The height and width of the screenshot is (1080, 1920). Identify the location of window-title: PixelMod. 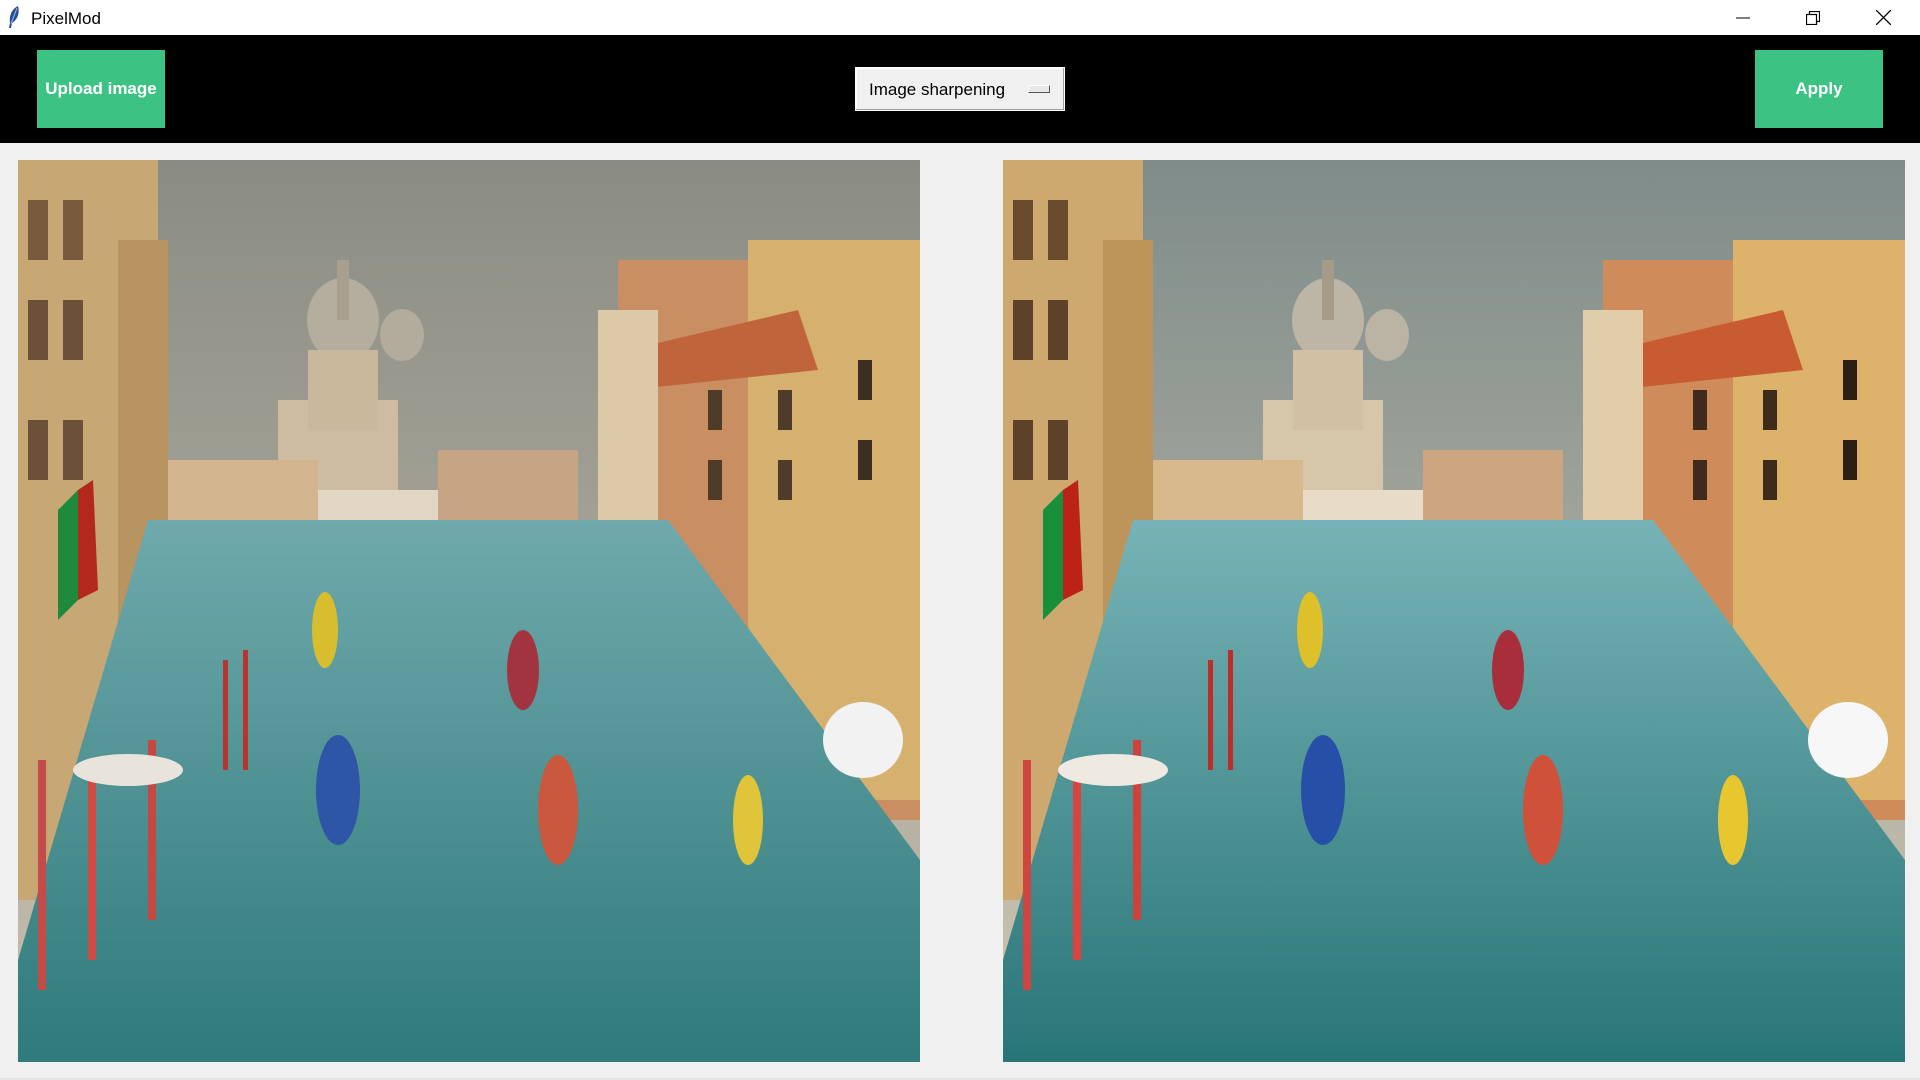
(66, 18).